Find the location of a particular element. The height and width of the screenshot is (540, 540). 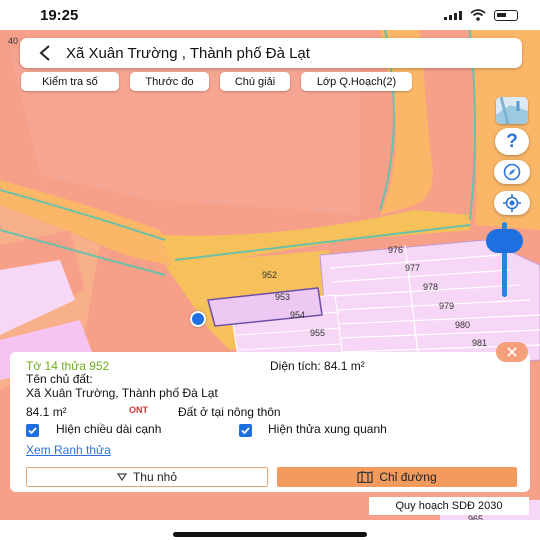

close-icon is located at coordinates (512, 352).